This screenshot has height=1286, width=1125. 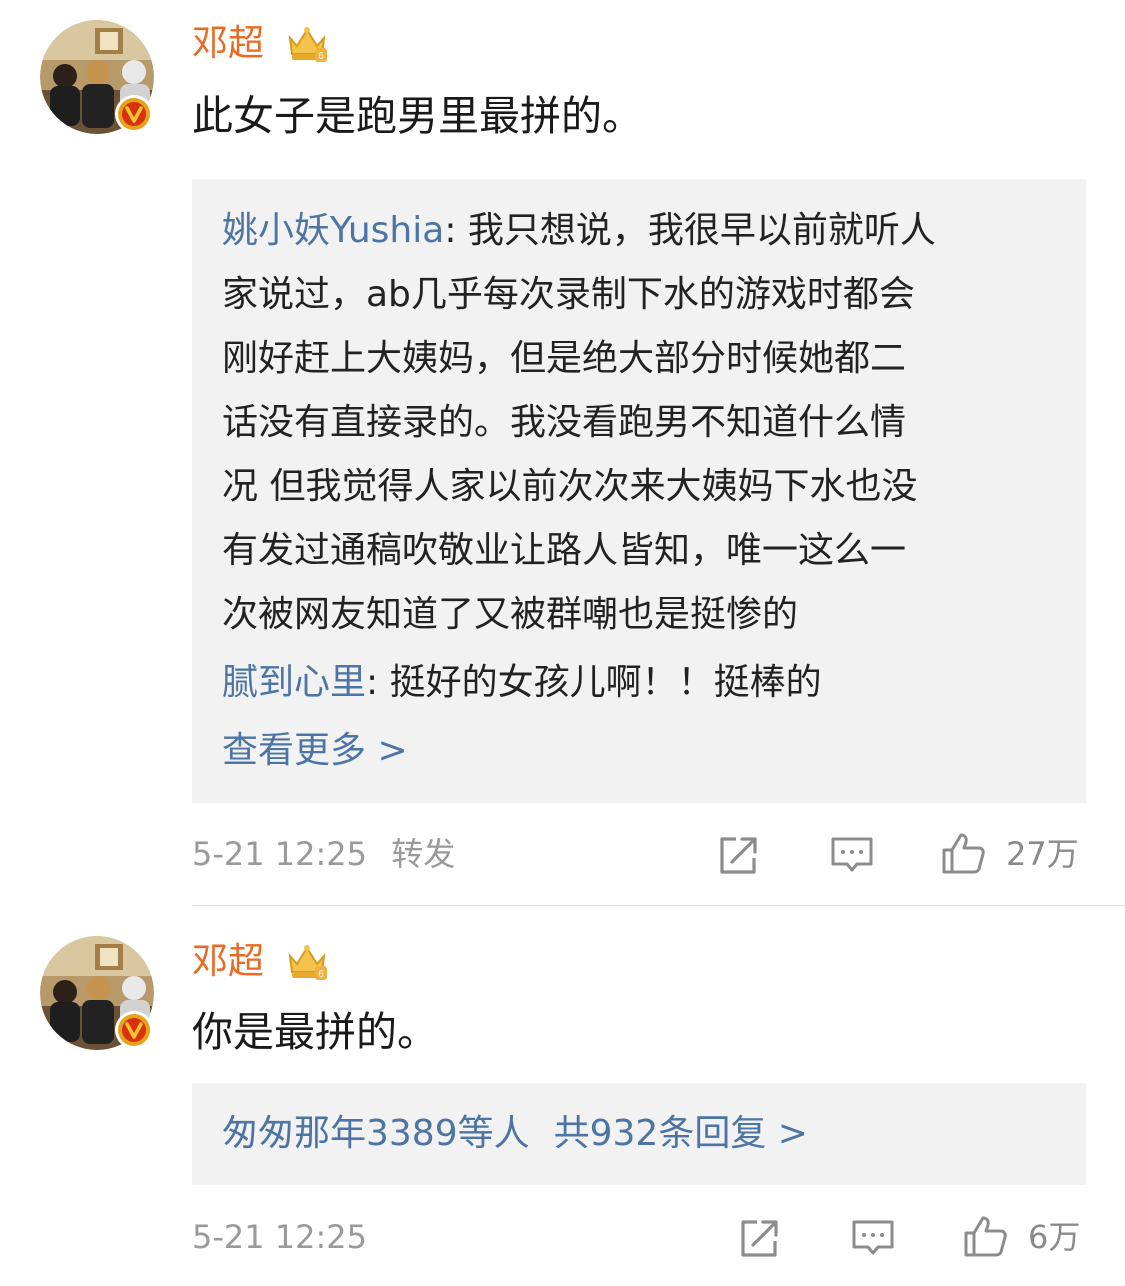 I want to click on reply-summary-box: 匆匆那年3389等人 共932条回复 >, so click(x=639, y=1134).